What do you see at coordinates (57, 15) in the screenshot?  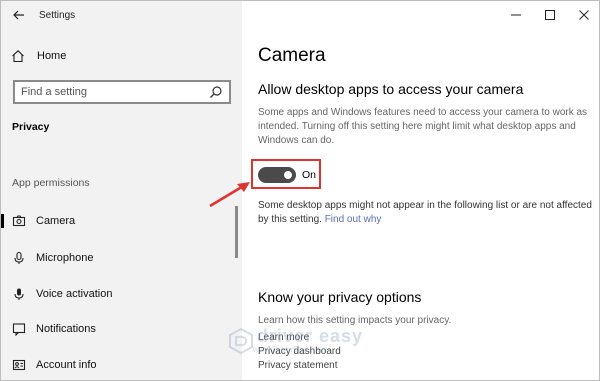 I see `window-title: Settings` at bounding box center [57, 15].